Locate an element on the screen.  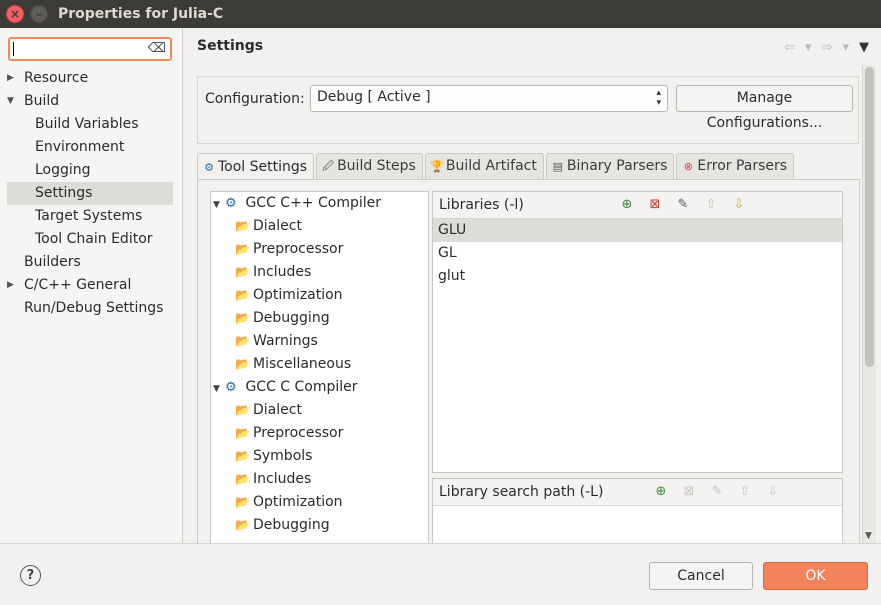
tab-build-steps: 🖉 Build Steps is located at coordinates (369, 166).